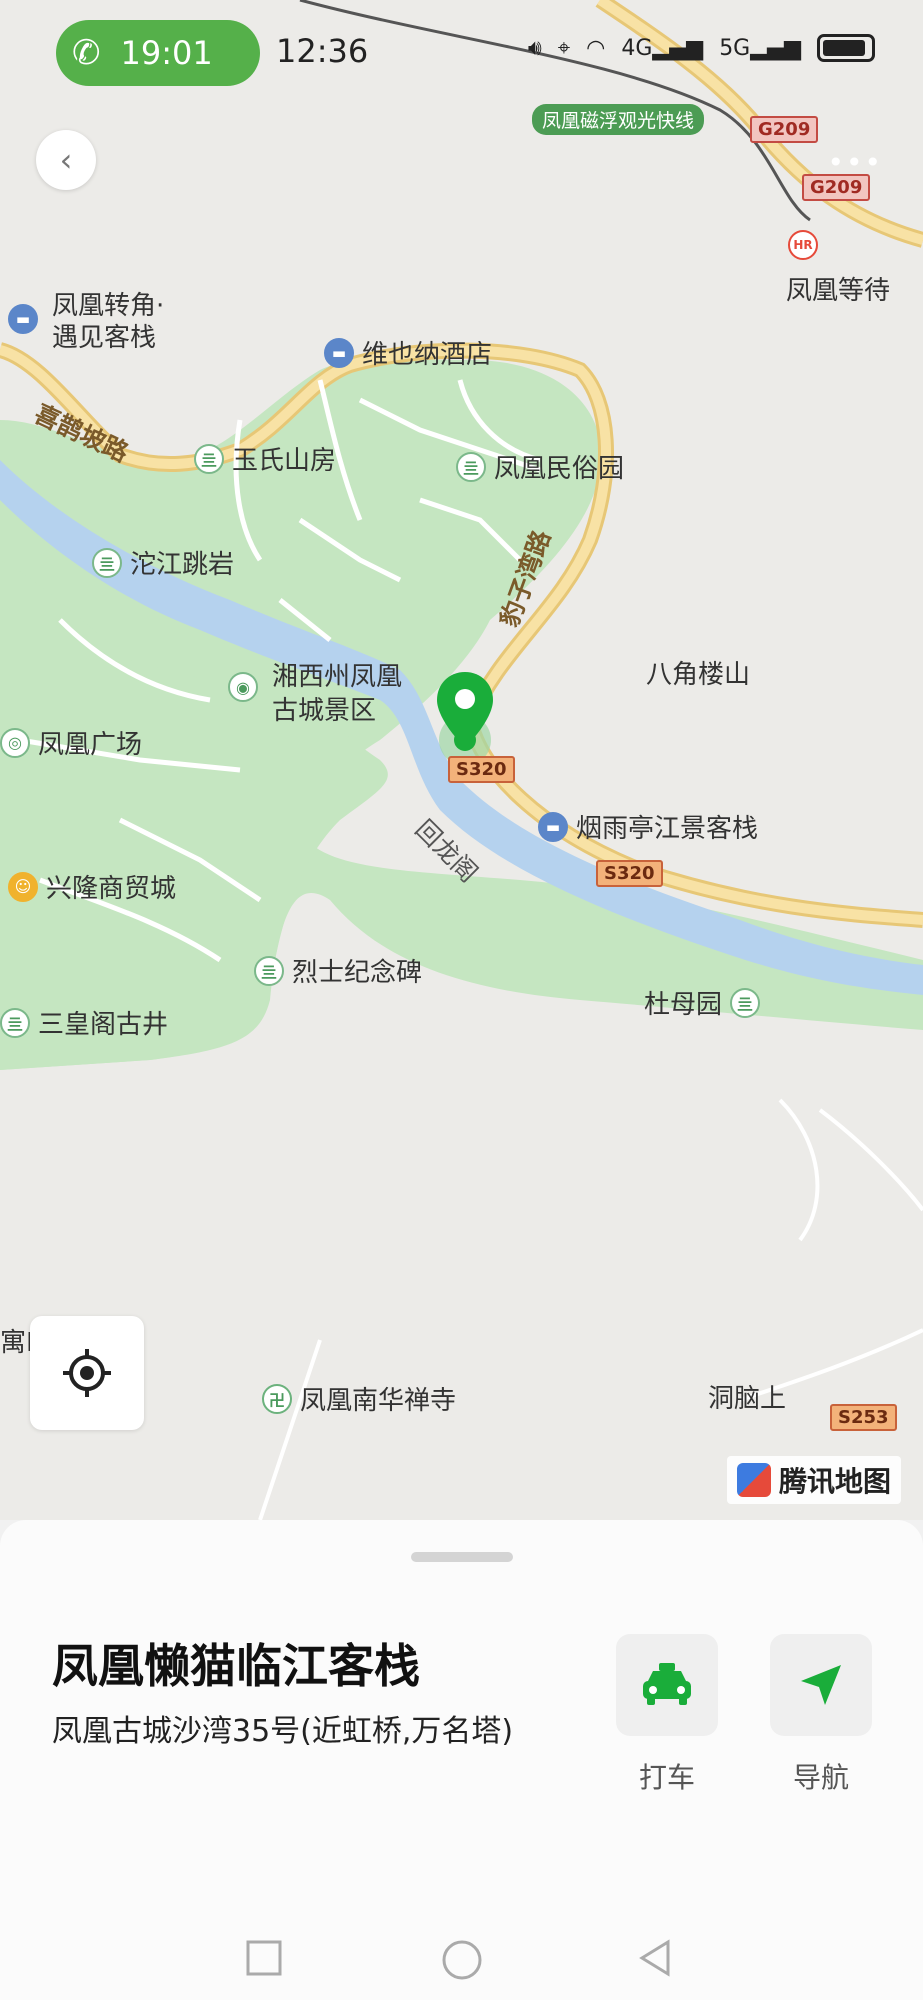 This screenshot has width=923, height=2000. What do you see at coordinates (92, 886) in the screenshot?
I see `map-poi-xinglong: ☺ 兴隆商贸城` at bounding box center [92, 886].